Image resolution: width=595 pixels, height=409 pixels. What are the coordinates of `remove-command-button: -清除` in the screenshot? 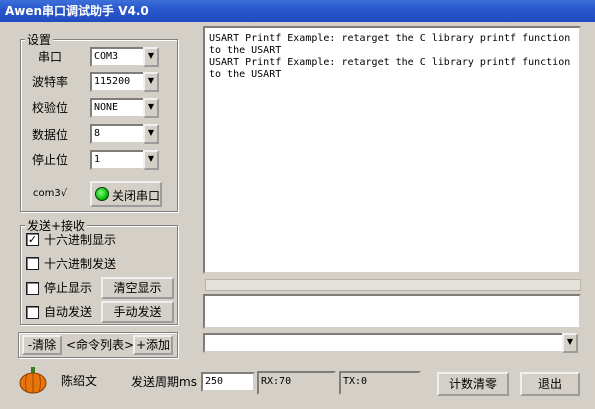 It's located at (42, 345).